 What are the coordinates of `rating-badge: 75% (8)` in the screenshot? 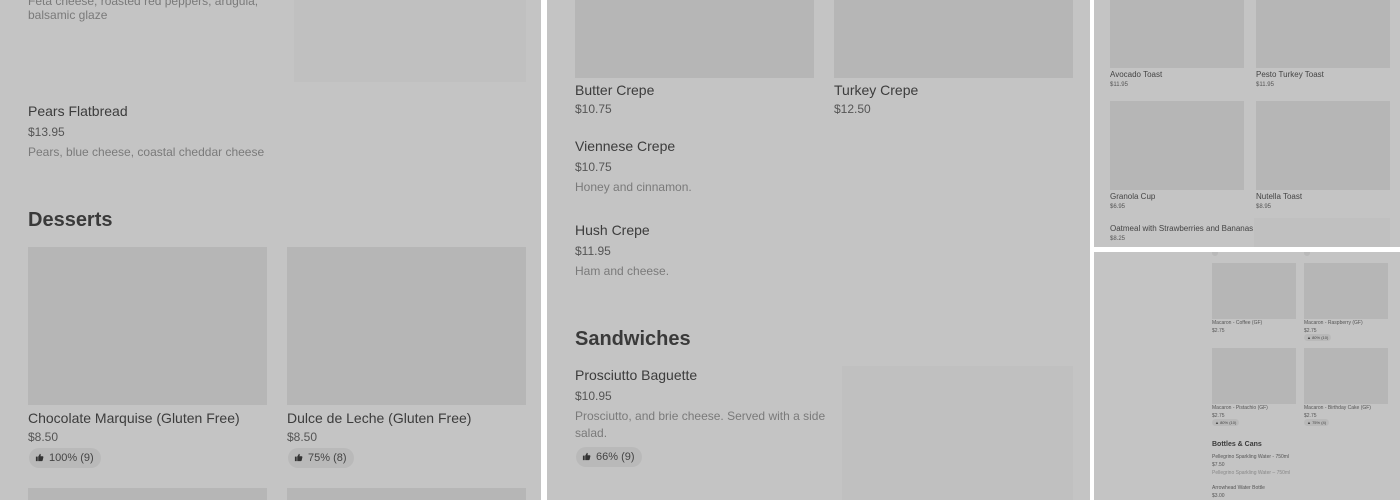 It's located at (321, 458).